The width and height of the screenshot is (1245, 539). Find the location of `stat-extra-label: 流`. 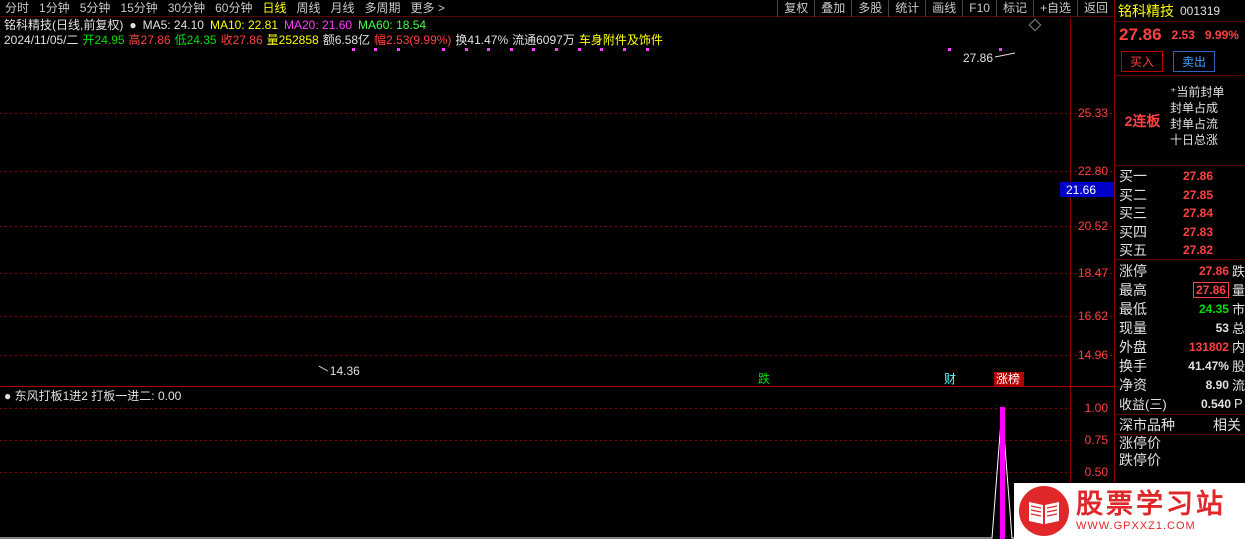

stat-extra-label: 流 is located at coordinates (1238, 385).